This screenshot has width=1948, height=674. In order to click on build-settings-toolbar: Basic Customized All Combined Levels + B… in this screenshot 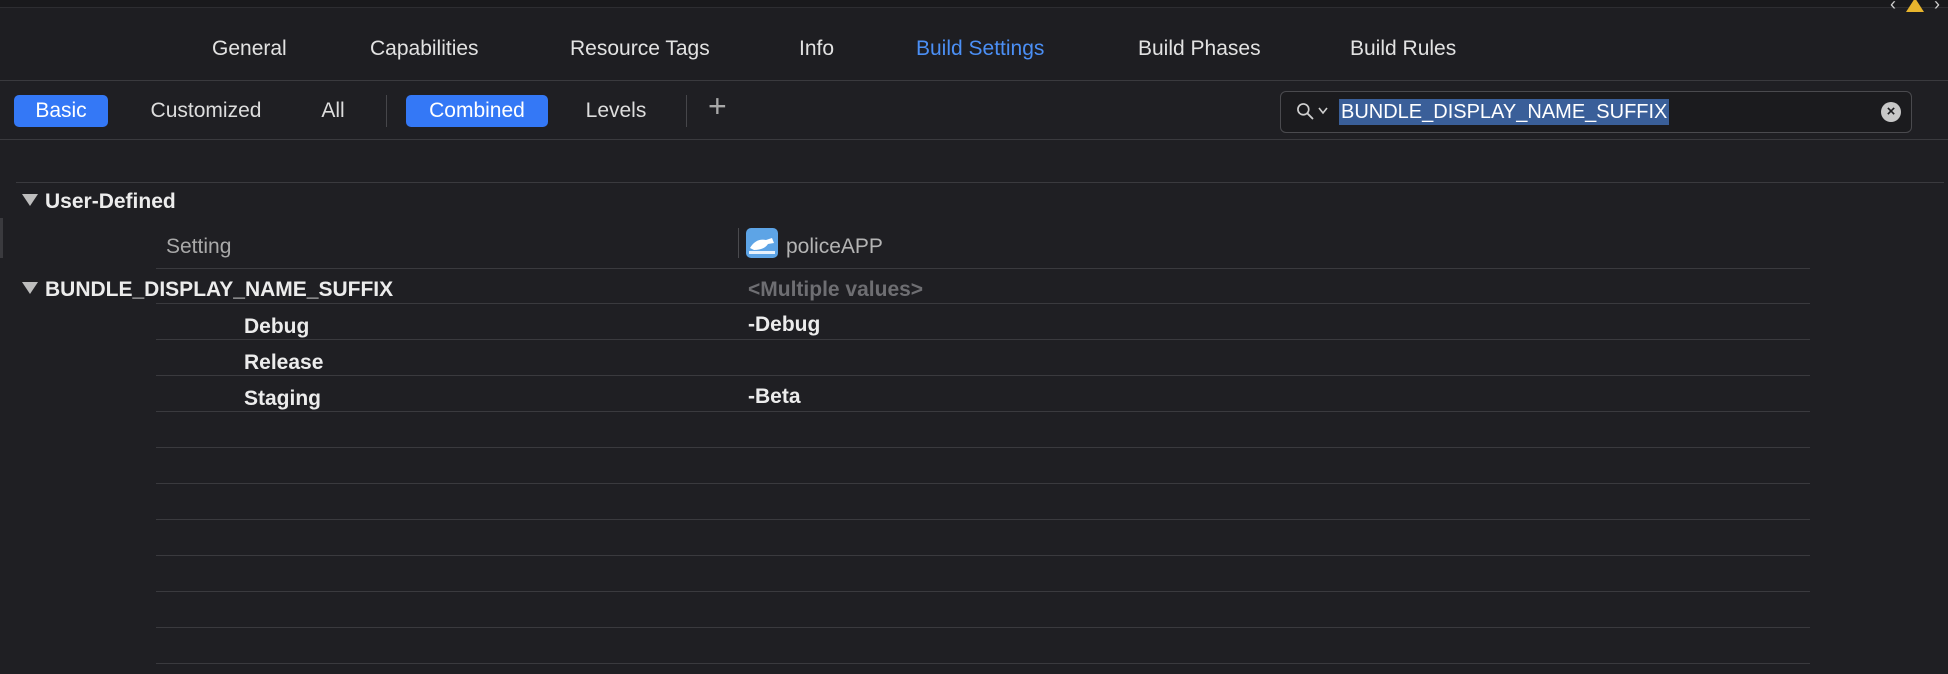, I will do `click(974, 110)`.